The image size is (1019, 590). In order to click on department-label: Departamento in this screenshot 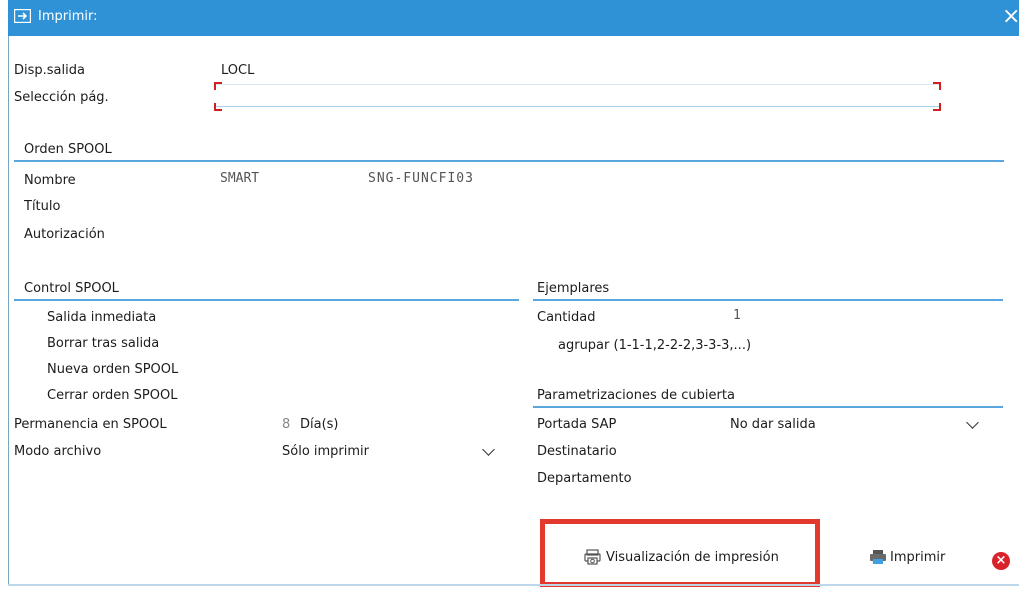, I will do `click(584, 478)`.